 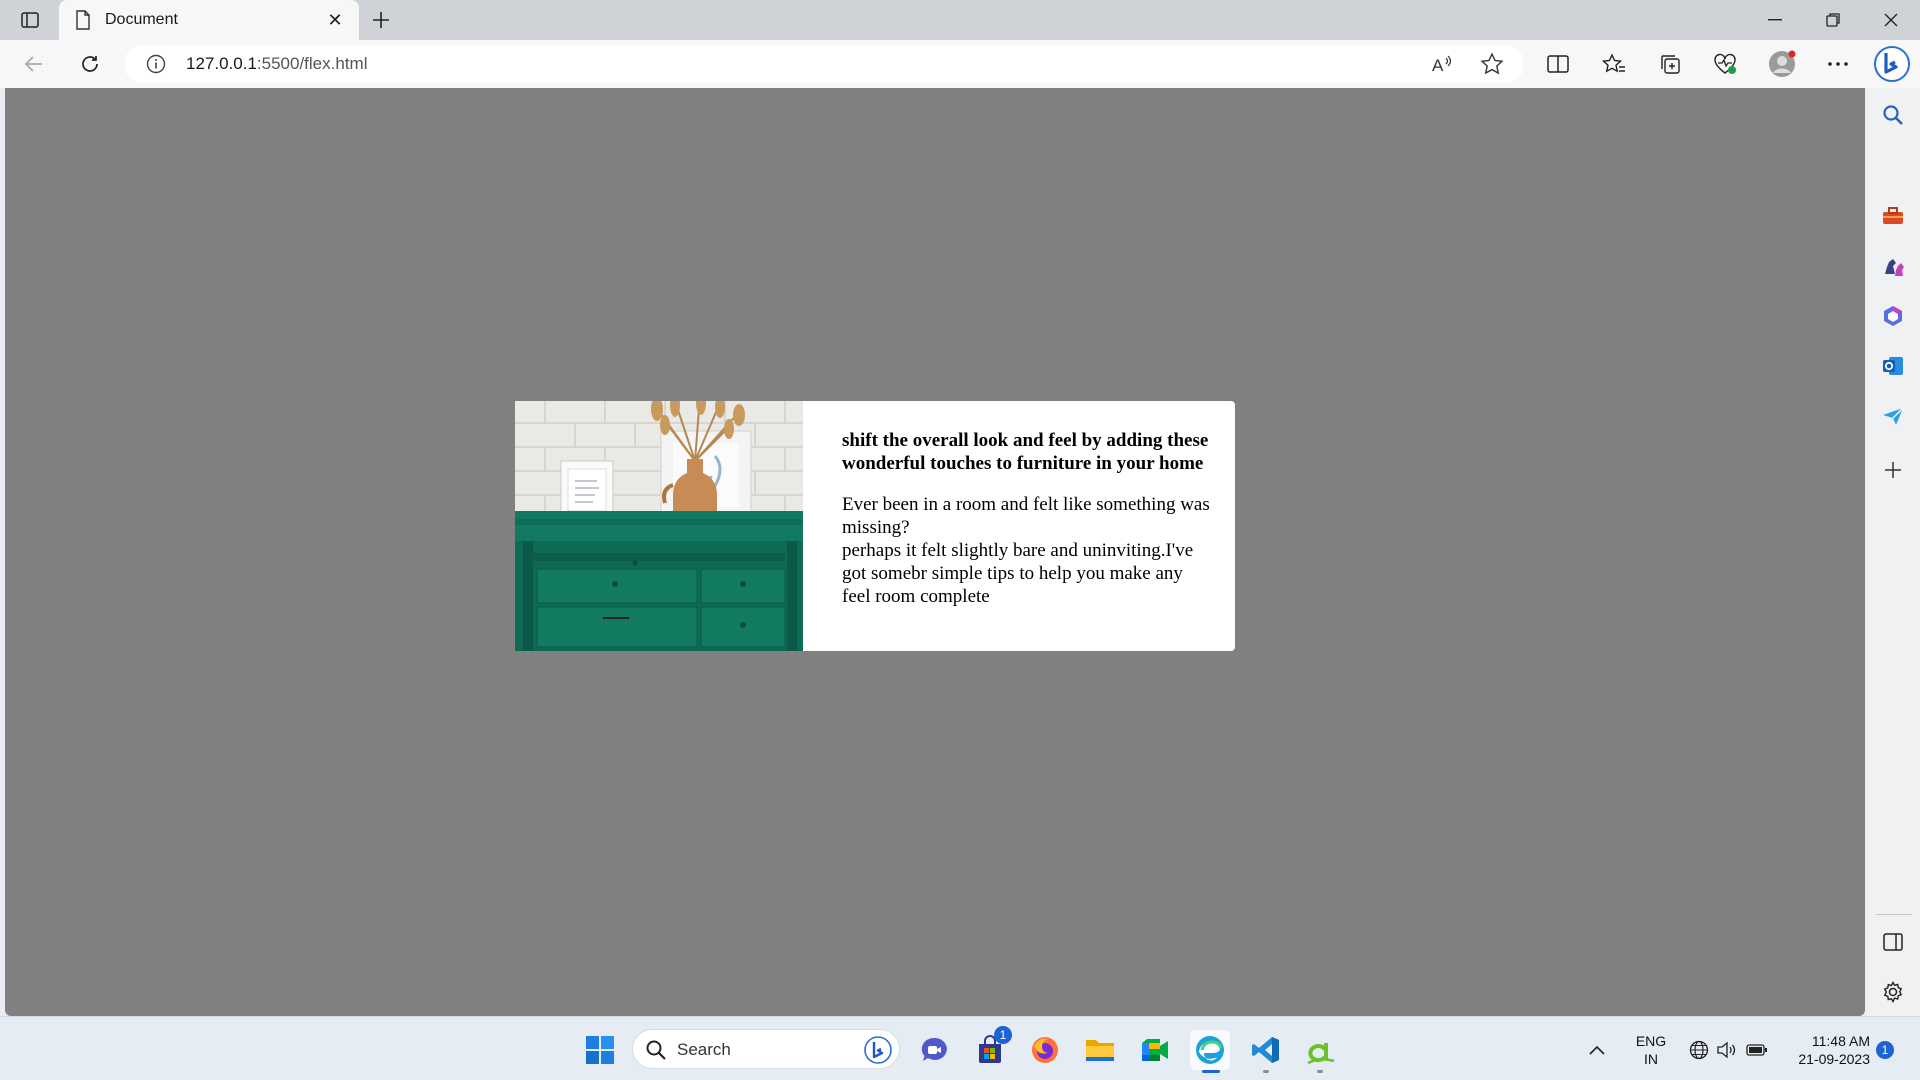 What do you see at coordinates (1614, 64) in the screenshot?
I see `favorites-icon` at bounding box center [1614, 64].